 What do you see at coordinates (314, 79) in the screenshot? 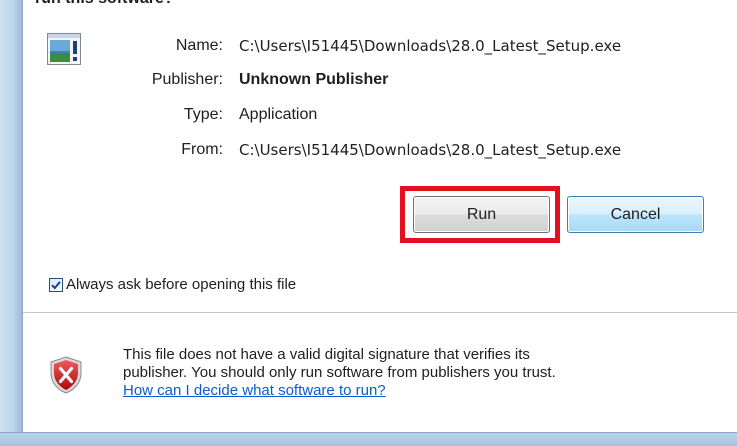
I see `publisher-value: Unknown Publisher` at bounding box center [314, 79].